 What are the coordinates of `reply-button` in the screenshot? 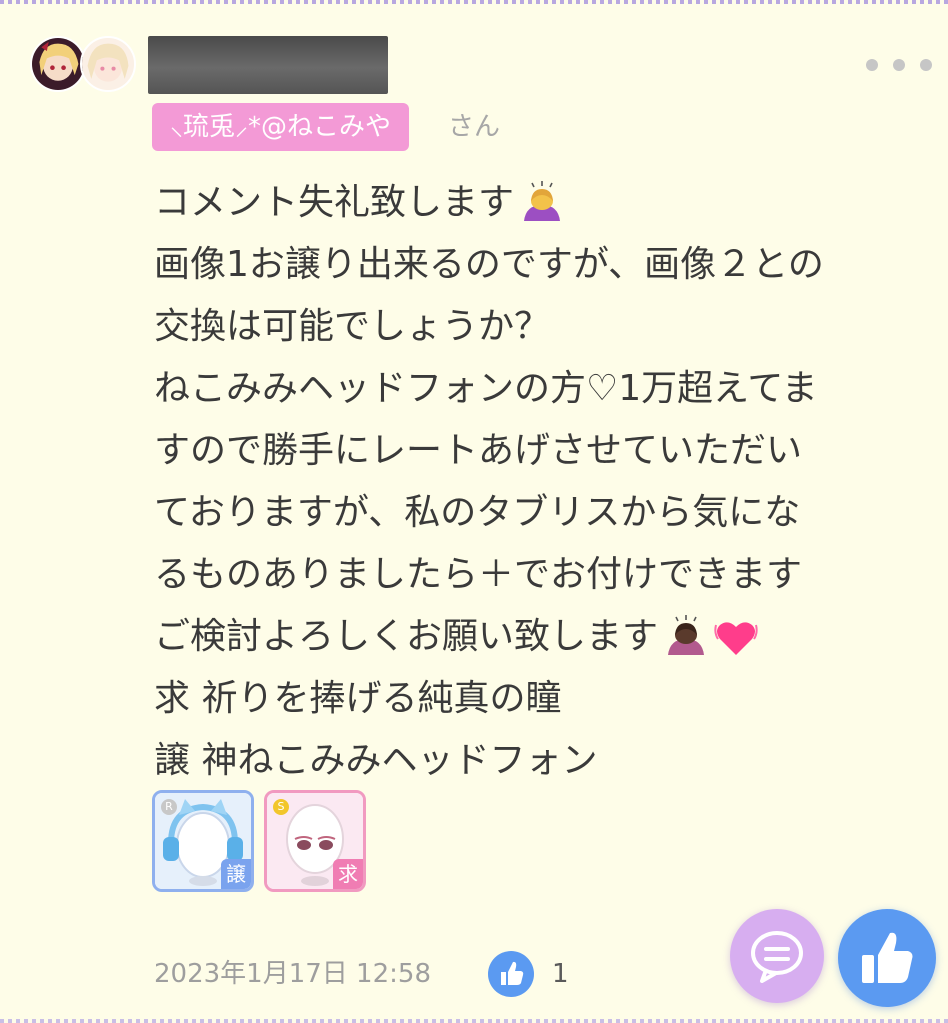 It's located at (777, 956).